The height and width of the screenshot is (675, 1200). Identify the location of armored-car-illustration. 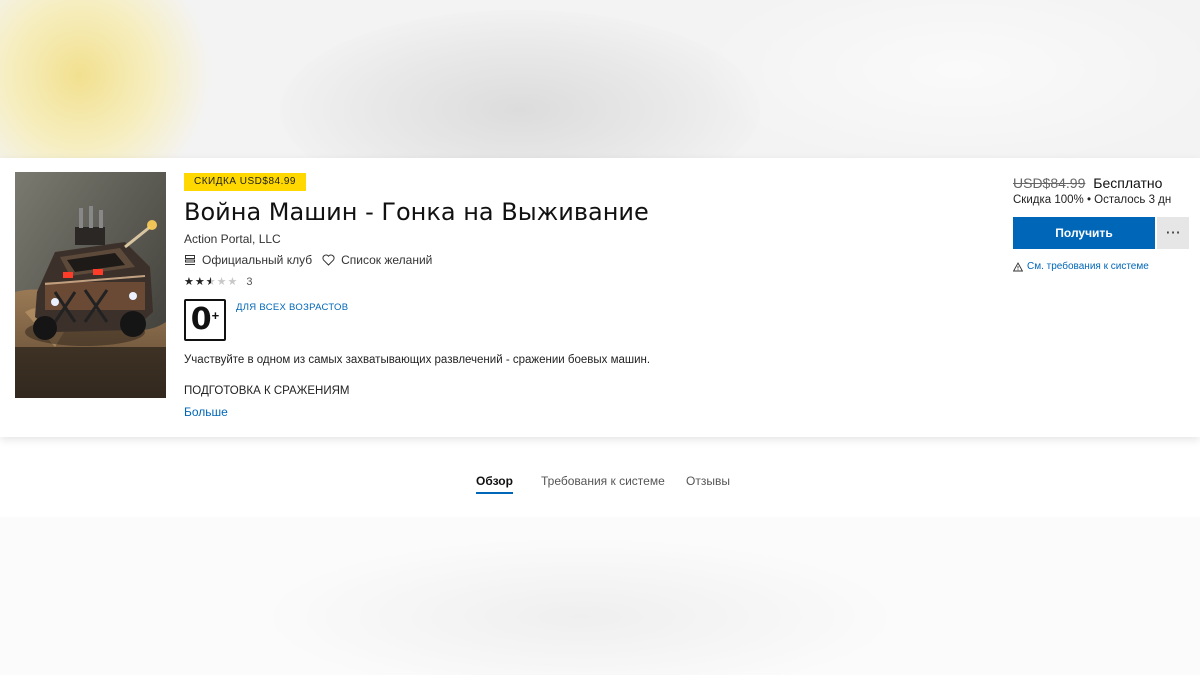
(90, 285).